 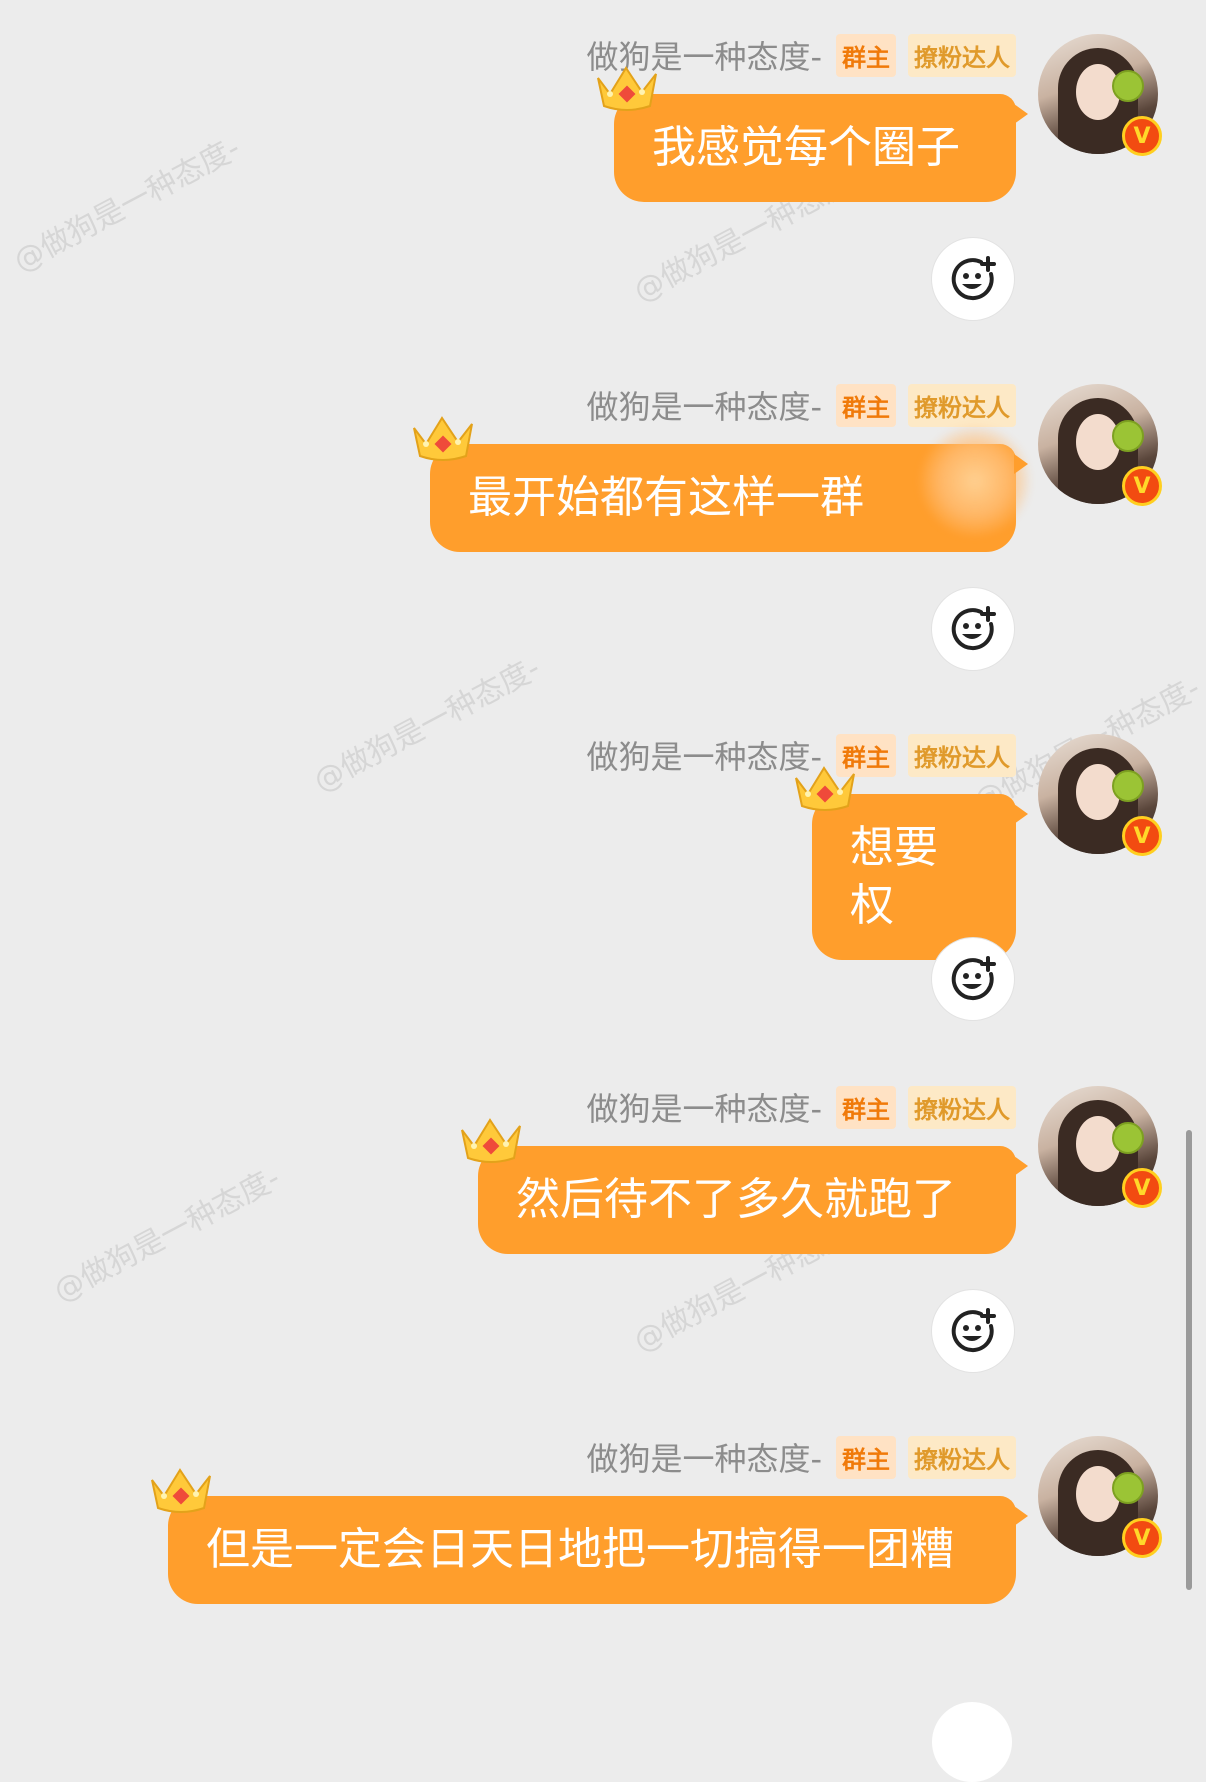 I want to click on message-bubble: 但是一定会日天日地把一切搞得一团糟, so click(x=589, y=1536).